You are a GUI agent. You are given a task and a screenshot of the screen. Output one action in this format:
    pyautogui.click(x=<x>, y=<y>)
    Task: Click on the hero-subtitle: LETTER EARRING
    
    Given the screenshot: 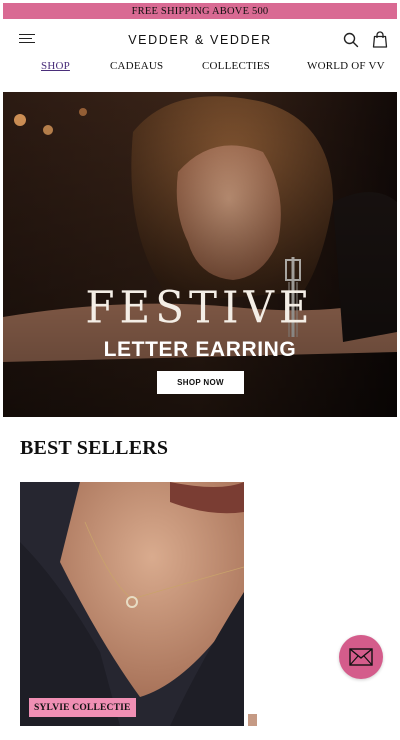 What is the action you would take?
    pyautogui.click(x=200, y=349)
    